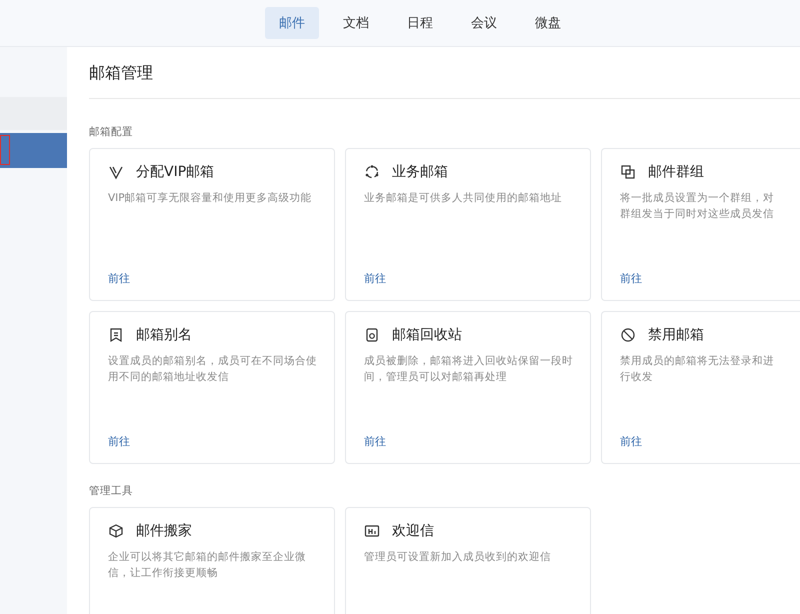  I want to click on bin-icon, so click(372, 335).